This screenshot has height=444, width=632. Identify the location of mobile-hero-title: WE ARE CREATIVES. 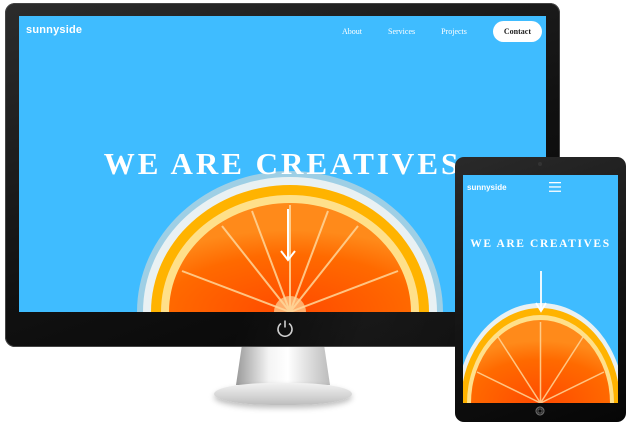
(540, 244).